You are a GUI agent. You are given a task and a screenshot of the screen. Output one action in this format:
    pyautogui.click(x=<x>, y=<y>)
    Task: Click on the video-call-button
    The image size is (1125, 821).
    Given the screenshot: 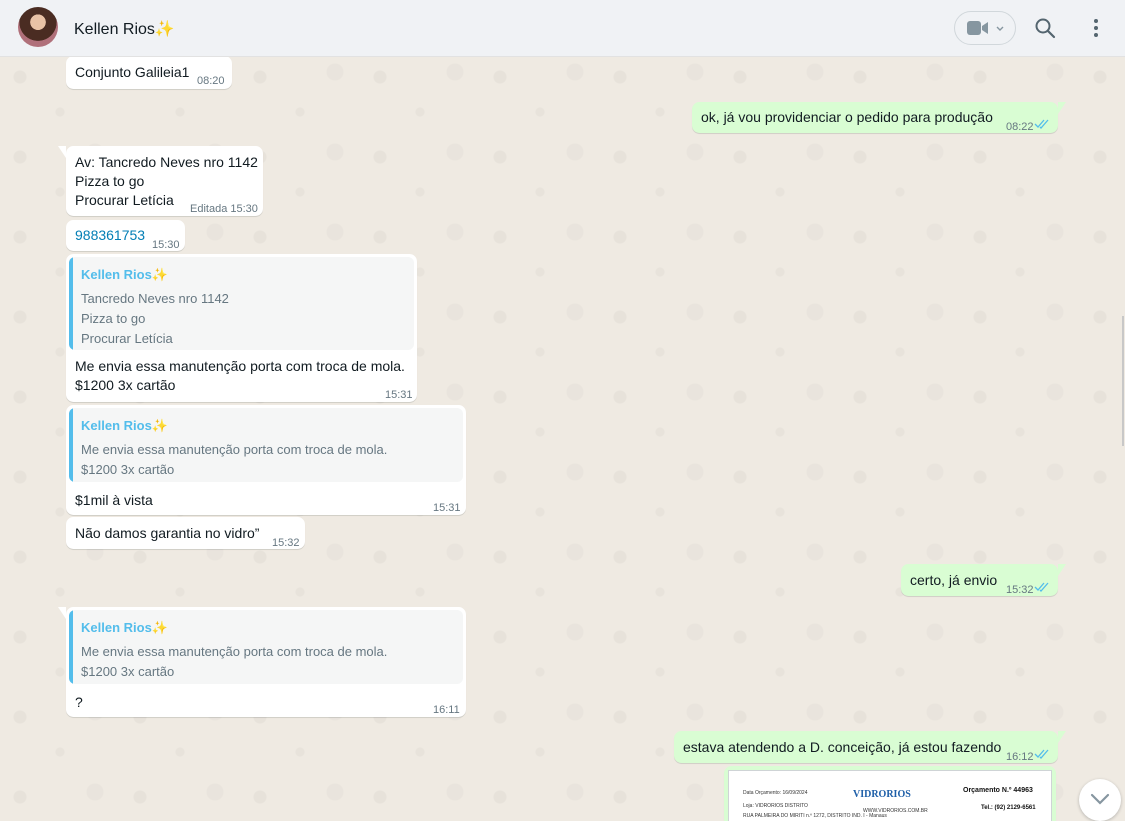 What is the action you would take?
    pyautogui.click(x=985, y=28)
    